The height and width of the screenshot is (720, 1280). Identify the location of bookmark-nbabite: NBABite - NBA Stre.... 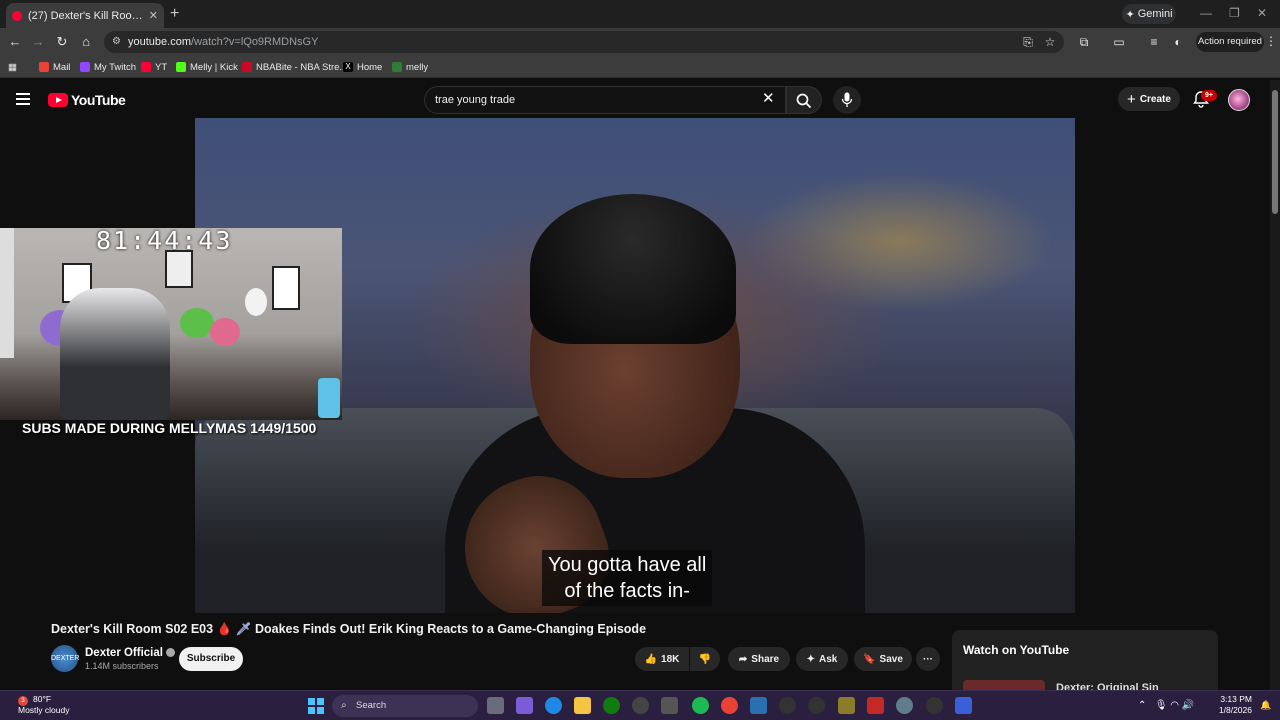
(294, 67).